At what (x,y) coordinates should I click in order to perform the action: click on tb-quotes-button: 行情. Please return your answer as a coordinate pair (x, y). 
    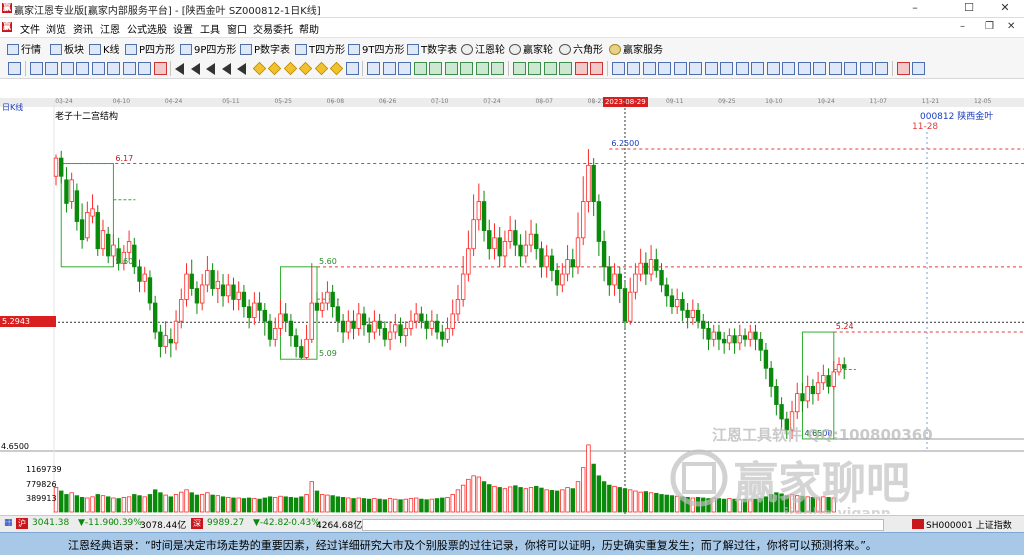
    Looking at the image, I should click on (24, 48).